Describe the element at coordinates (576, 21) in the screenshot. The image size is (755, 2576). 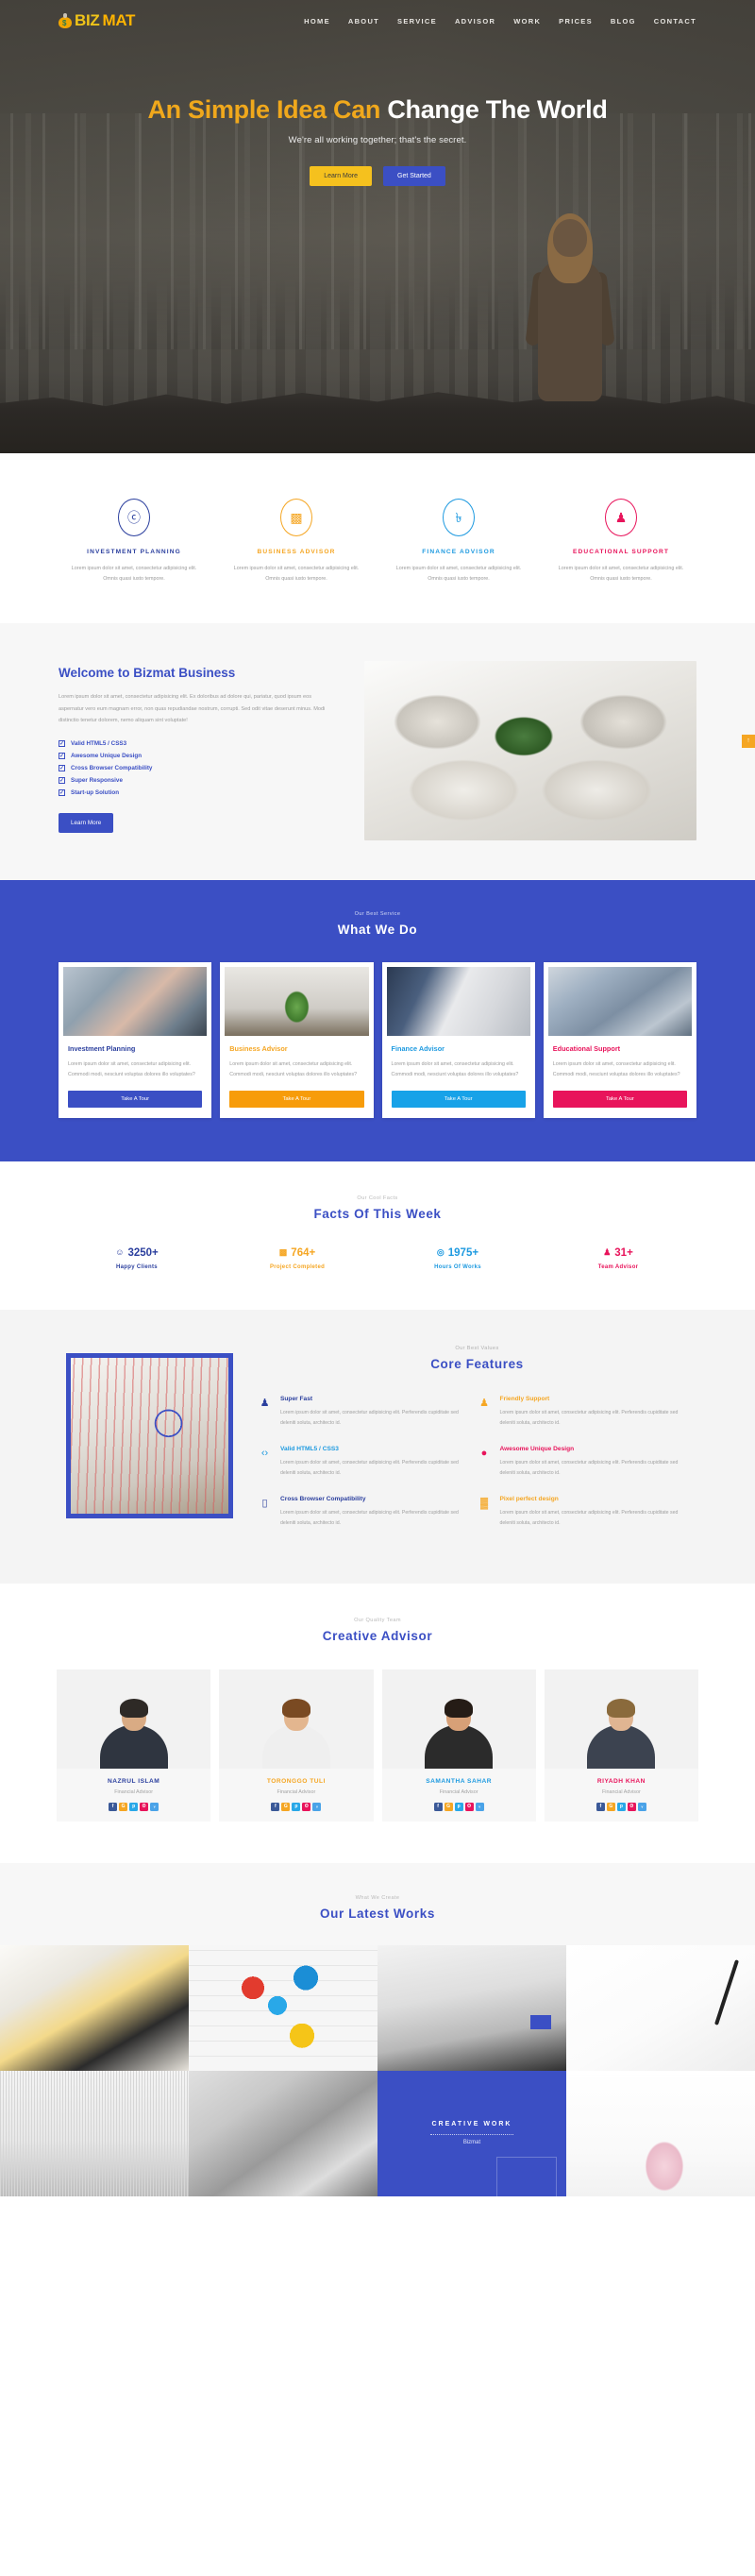
I see `nav-item-prices: PRICES` at that location.